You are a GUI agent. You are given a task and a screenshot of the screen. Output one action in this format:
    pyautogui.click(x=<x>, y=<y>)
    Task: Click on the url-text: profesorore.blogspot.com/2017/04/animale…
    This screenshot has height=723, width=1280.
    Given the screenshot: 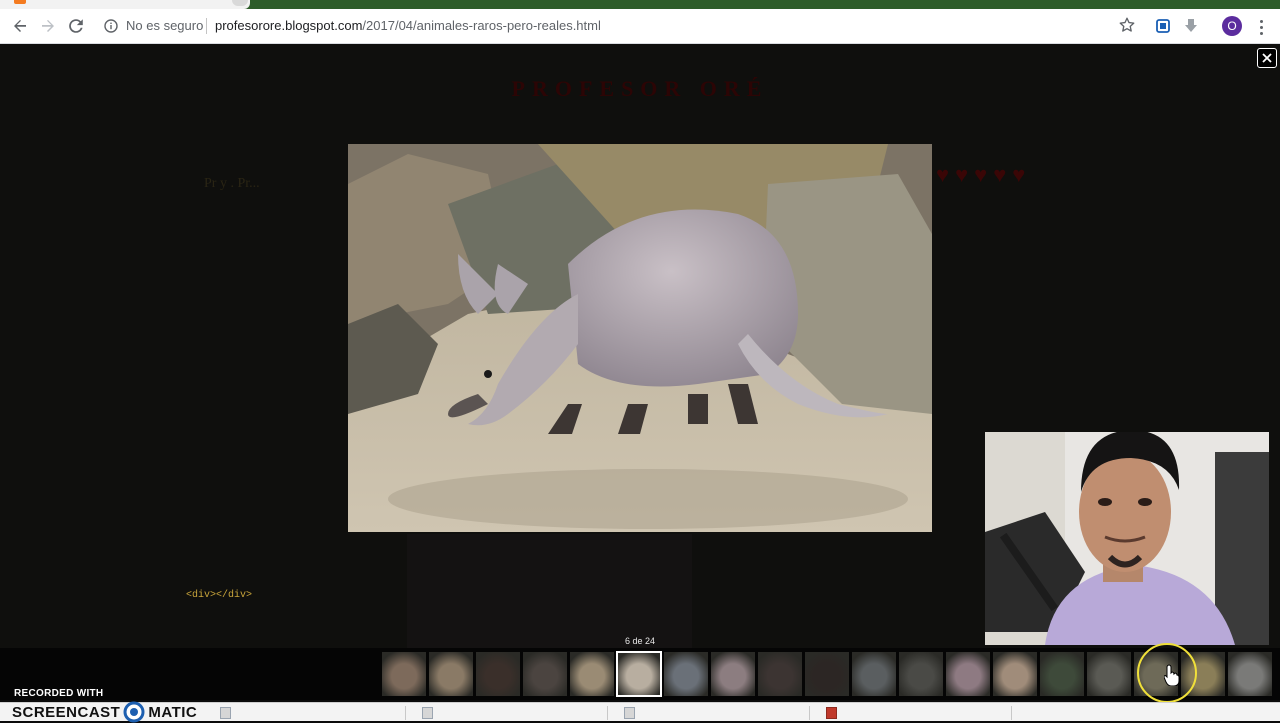 What is the action you would take?
    pyautogui.click(x=408, y=25)
    